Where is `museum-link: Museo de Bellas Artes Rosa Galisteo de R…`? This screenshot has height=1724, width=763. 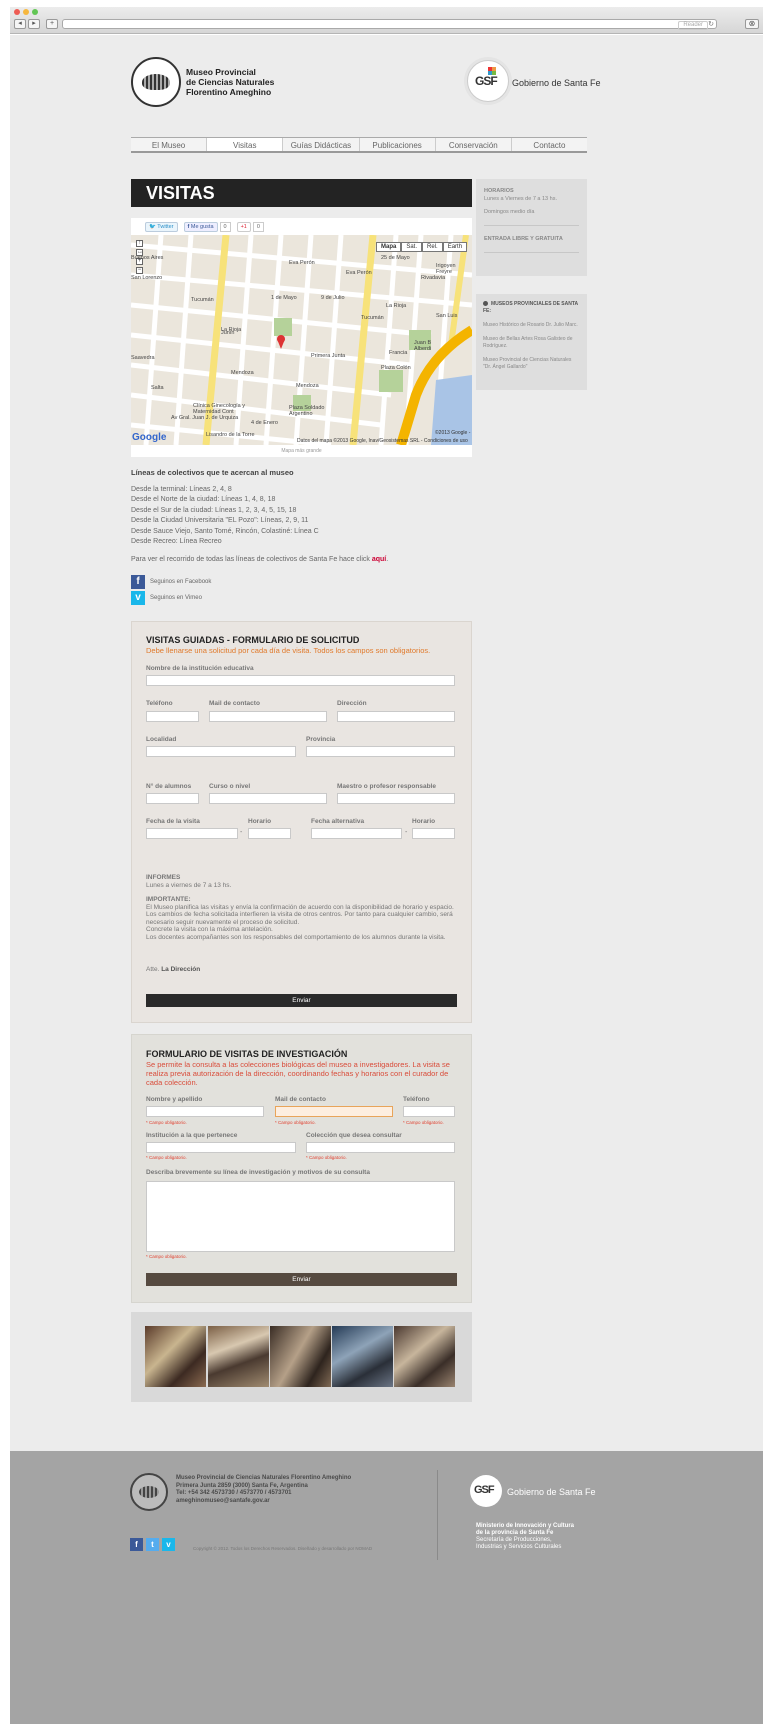
museum-link: Museo de Bellas Artes Rosa Galisteo de R… is located at coordinates (531, 343).